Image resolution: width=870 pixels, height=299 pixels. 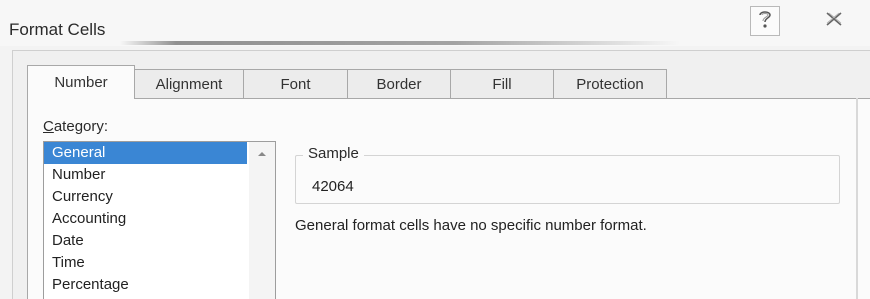 I want to click on help-button, so click(x=765, y=21).